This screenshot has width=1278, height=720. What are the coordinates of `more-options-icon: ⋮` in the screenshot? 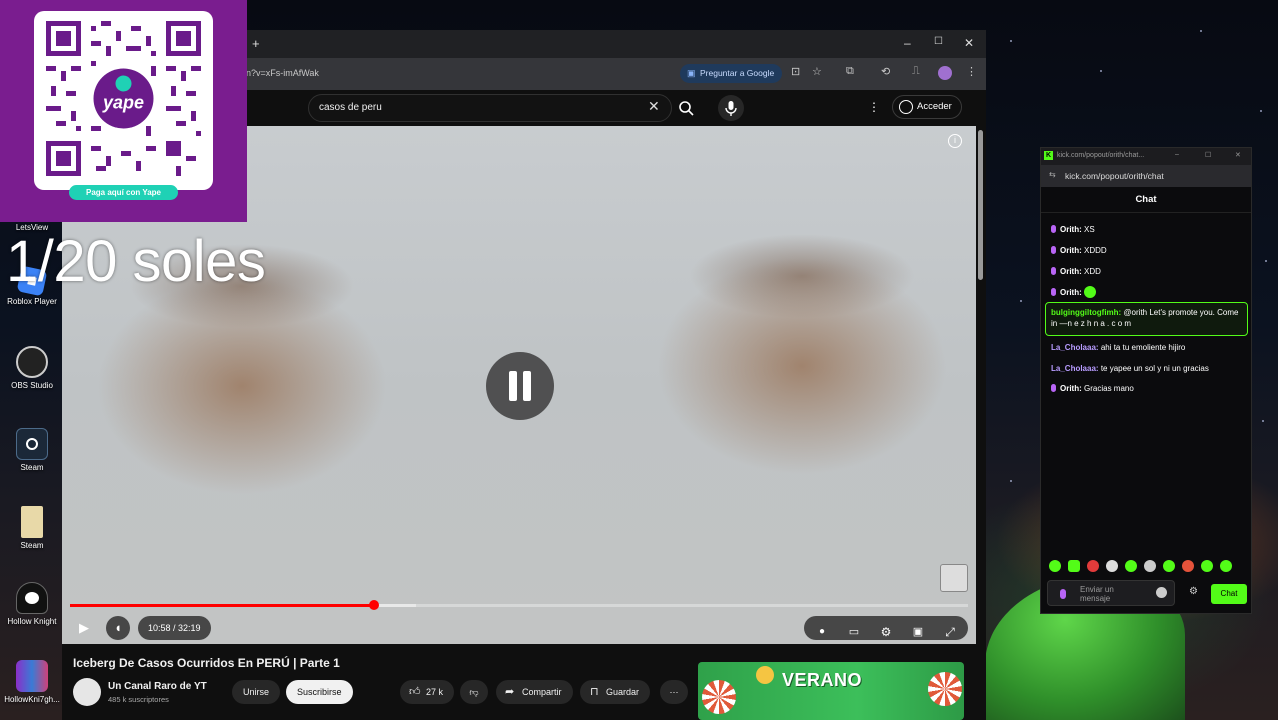 It's located at (874, 107).